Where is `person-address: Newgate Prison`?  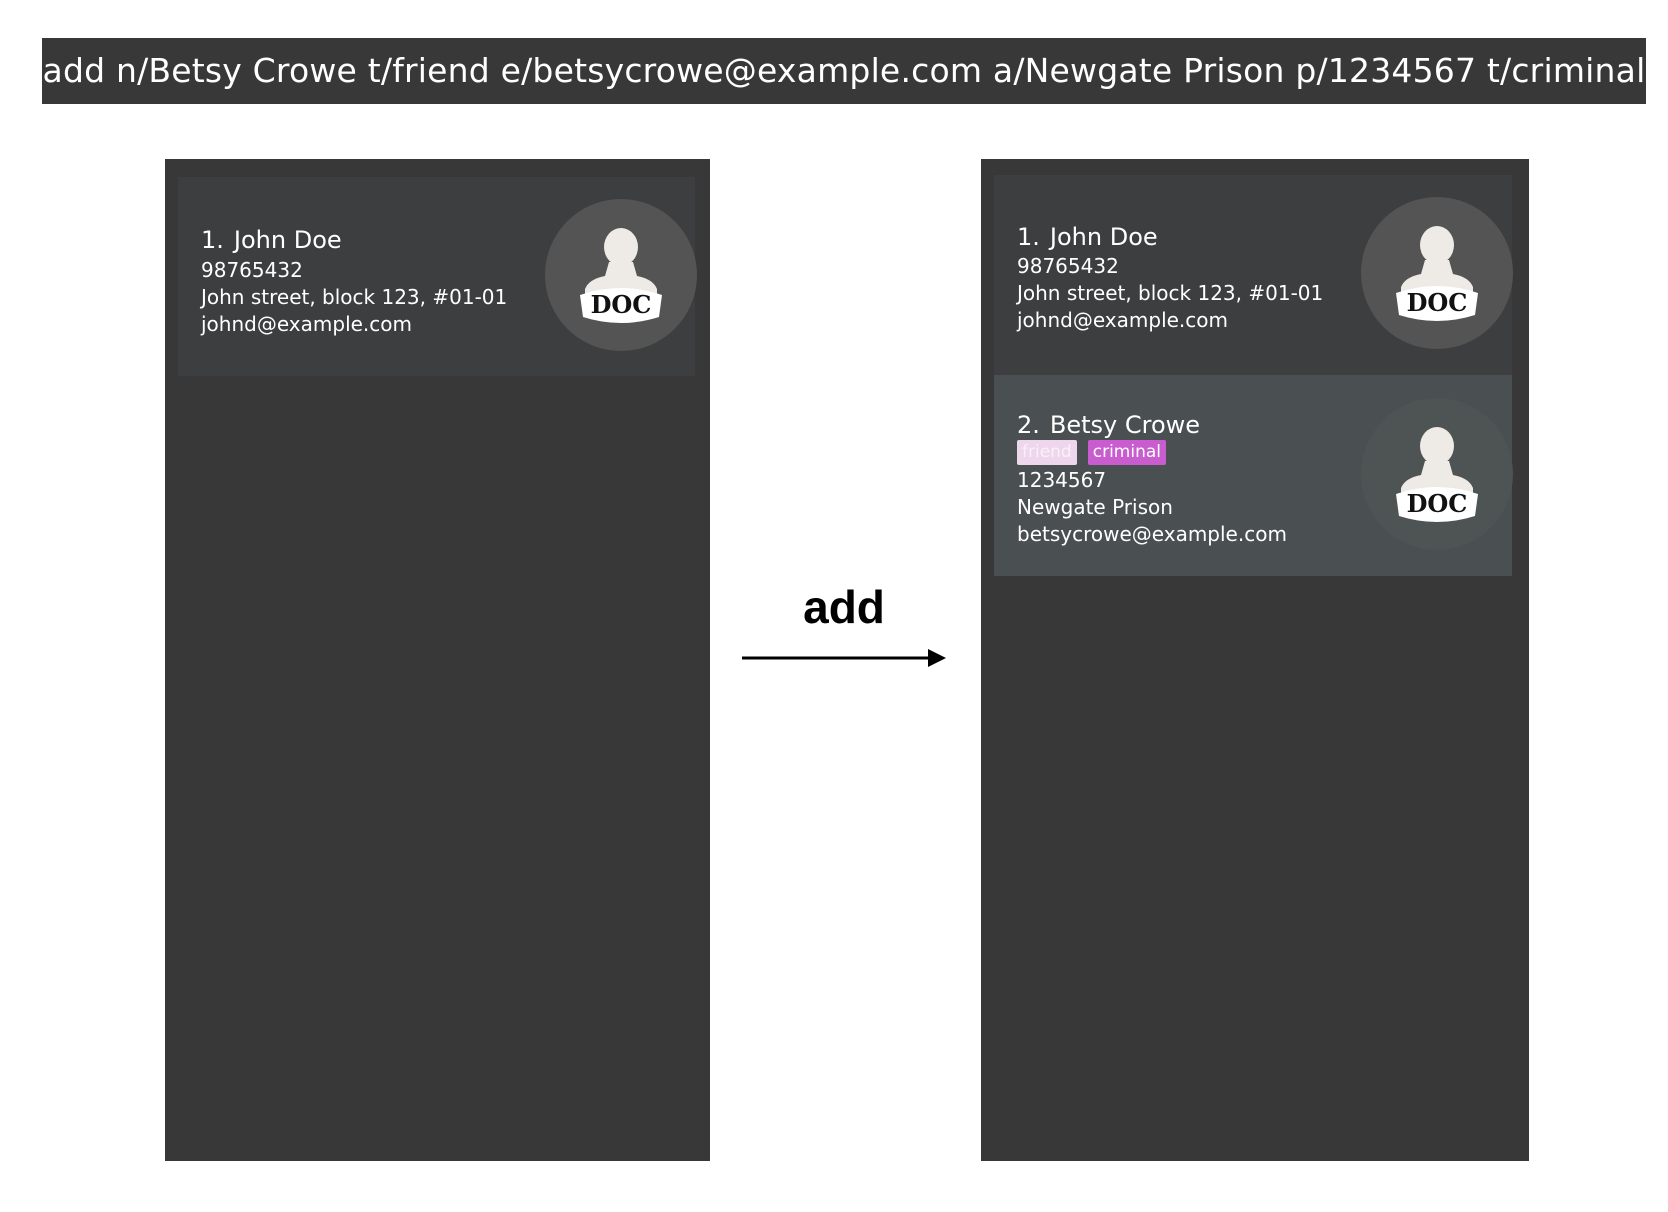
person-address: Newgate Prison is located at coordinates (1095, 507).